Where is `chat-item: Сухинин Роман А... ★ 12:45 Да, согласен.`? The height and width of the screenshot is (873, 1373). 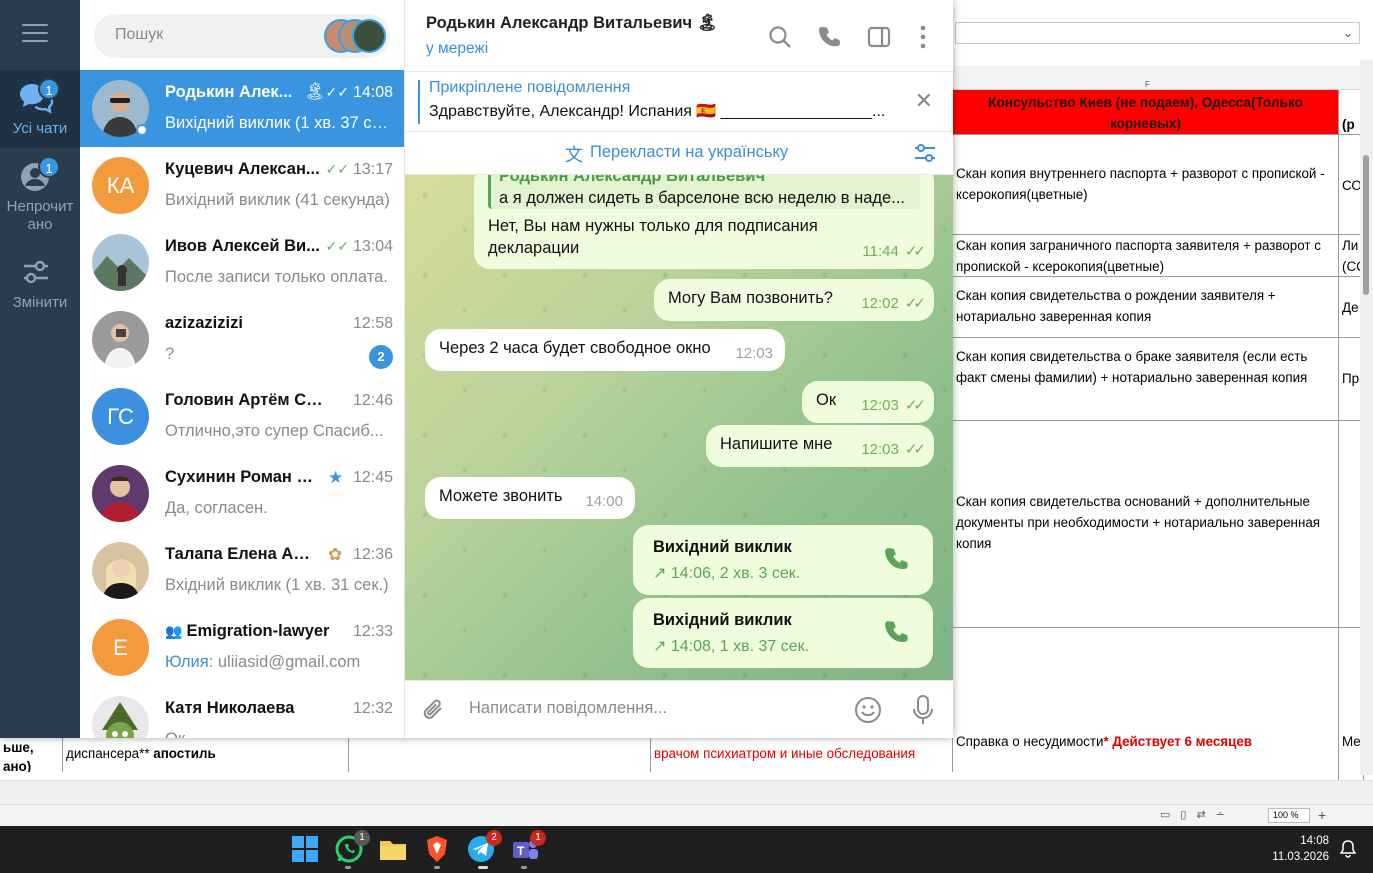
chat-item: Сухинин Роман А... ★ 12:45 Да, согласен. is located at coordinates (242, 493).